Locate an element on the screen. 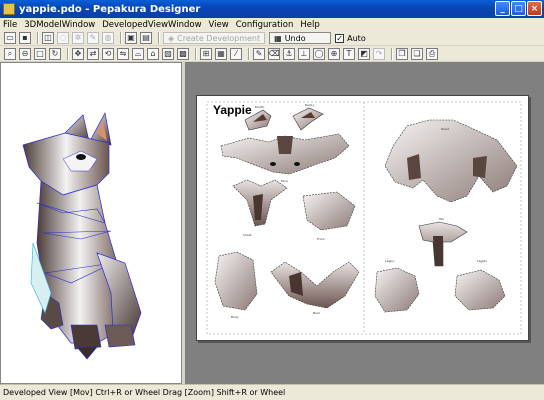 Image resolution: width=544 pixels, height=400 pixels. part-head is located at coordinates (451, 161).